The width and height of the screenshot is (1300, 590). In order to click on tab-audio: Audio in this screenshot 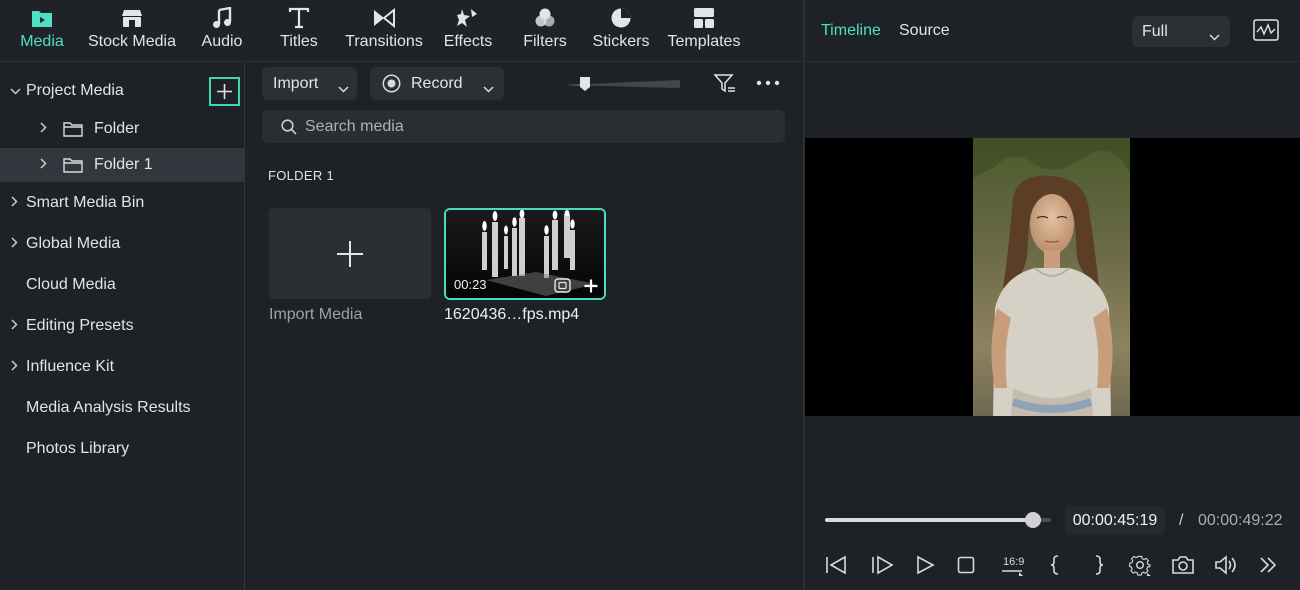, I will do `click(222, 32)`.